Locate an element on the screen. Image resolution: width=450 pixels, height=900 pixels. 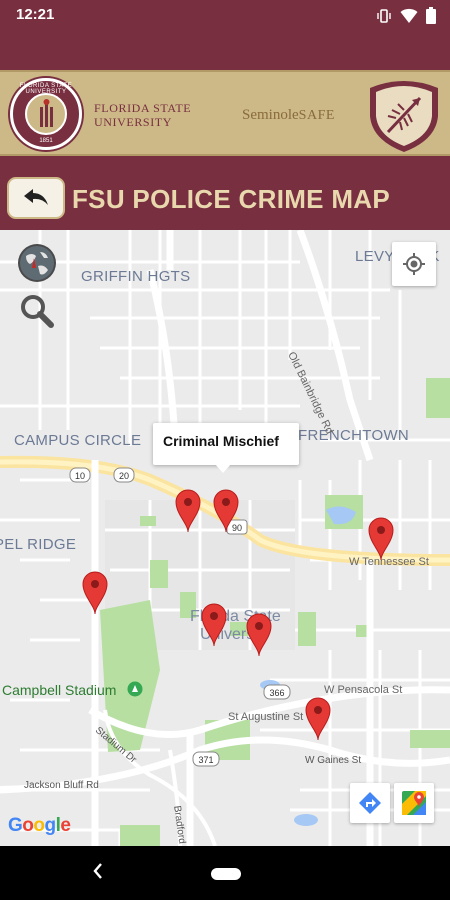
torch-icon is located at coordinates (46, 113).